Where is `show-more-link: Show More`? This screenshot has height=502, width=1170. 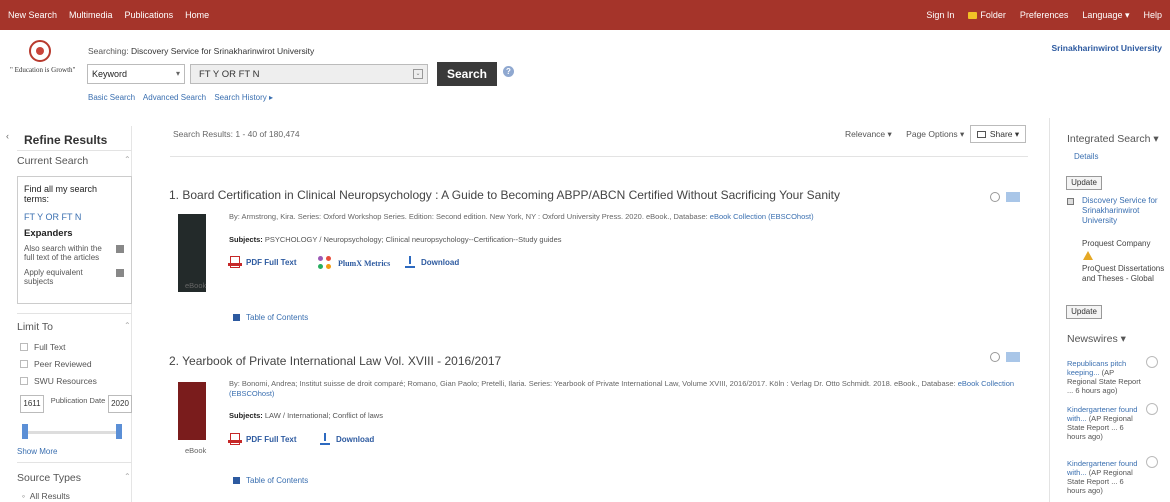 show-more-link: Show More is located at coordinates (37, 451).